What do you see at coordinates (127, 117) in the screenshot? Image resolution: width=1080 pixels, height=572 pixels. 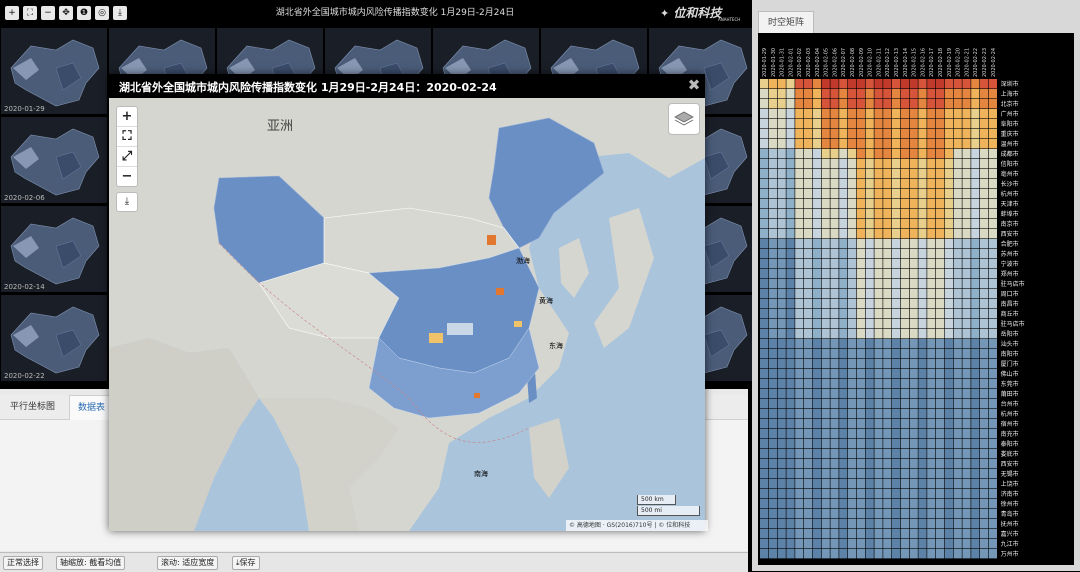 I see `map-zoom-in-button: +` at bounding box center [127, 117].